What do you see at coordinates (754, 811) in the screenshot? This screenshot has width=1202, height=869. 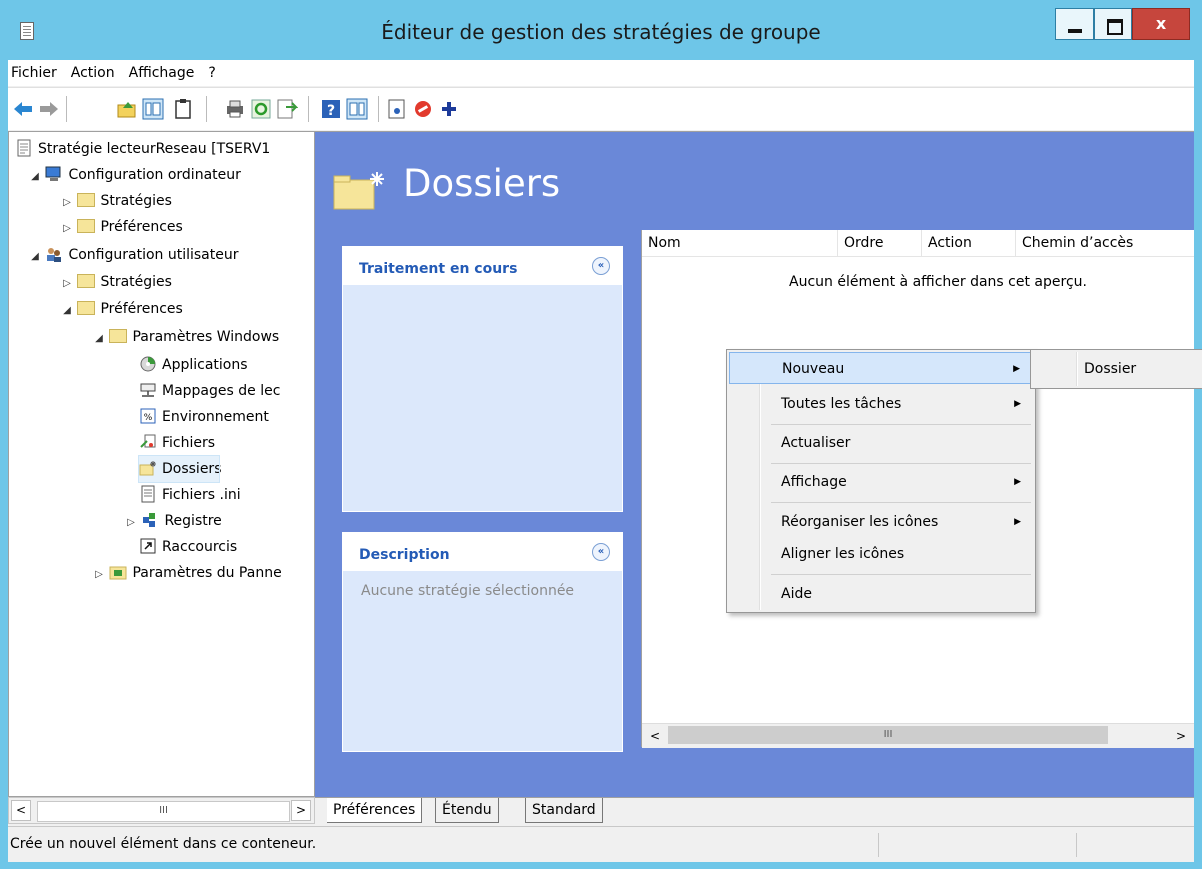 I see `view-tabs: Préférences Étendu Standard` at bounding box center [754, 811].